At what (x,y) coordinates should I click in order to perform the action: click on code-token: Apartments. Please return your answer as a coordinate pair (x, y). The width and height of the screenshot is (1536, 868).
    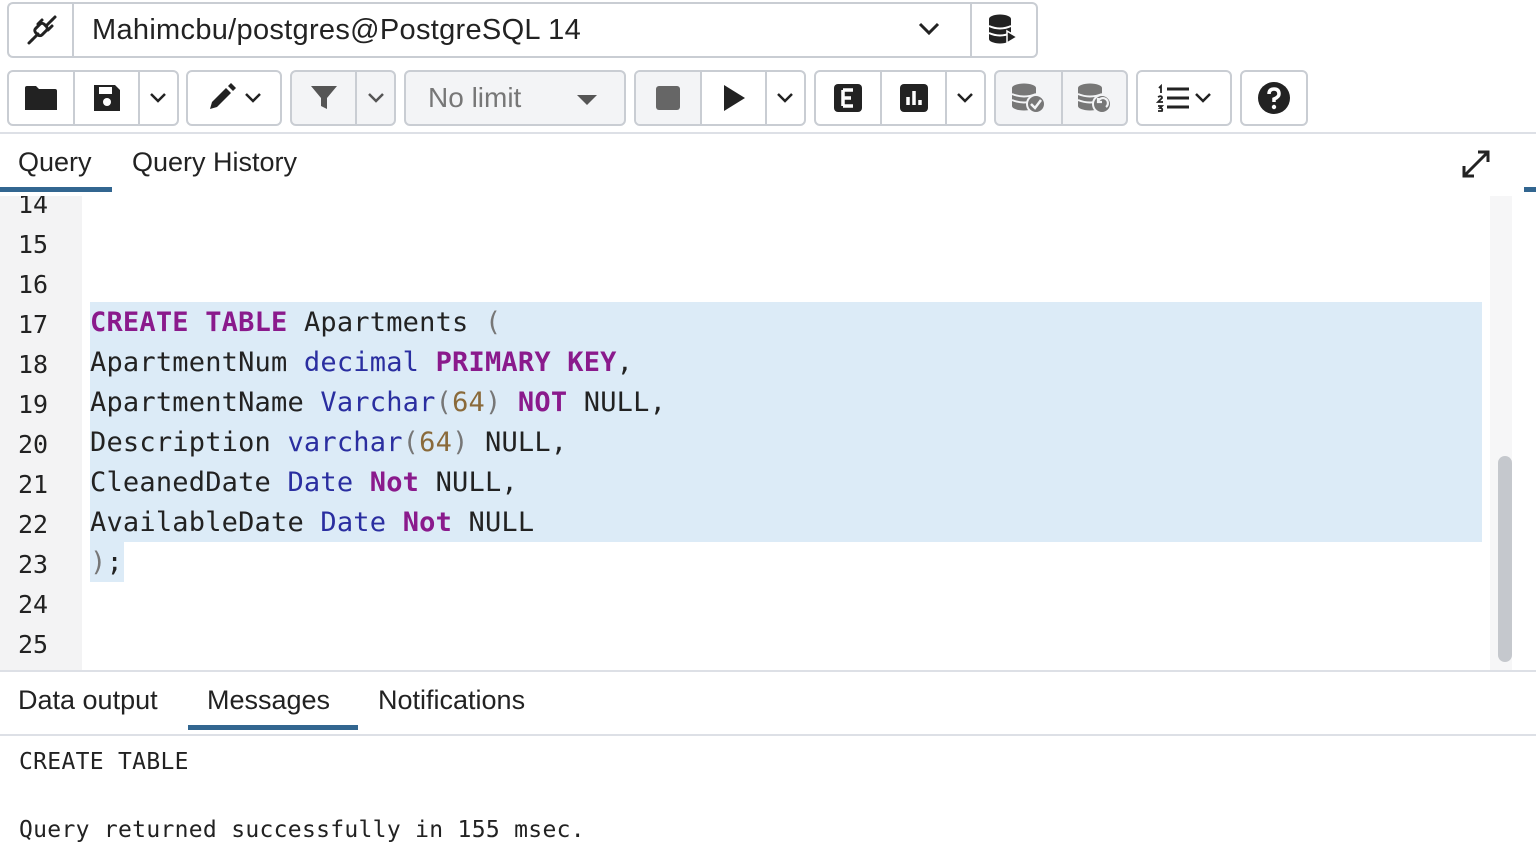
    Looking at the image, I should click on (386, 322).